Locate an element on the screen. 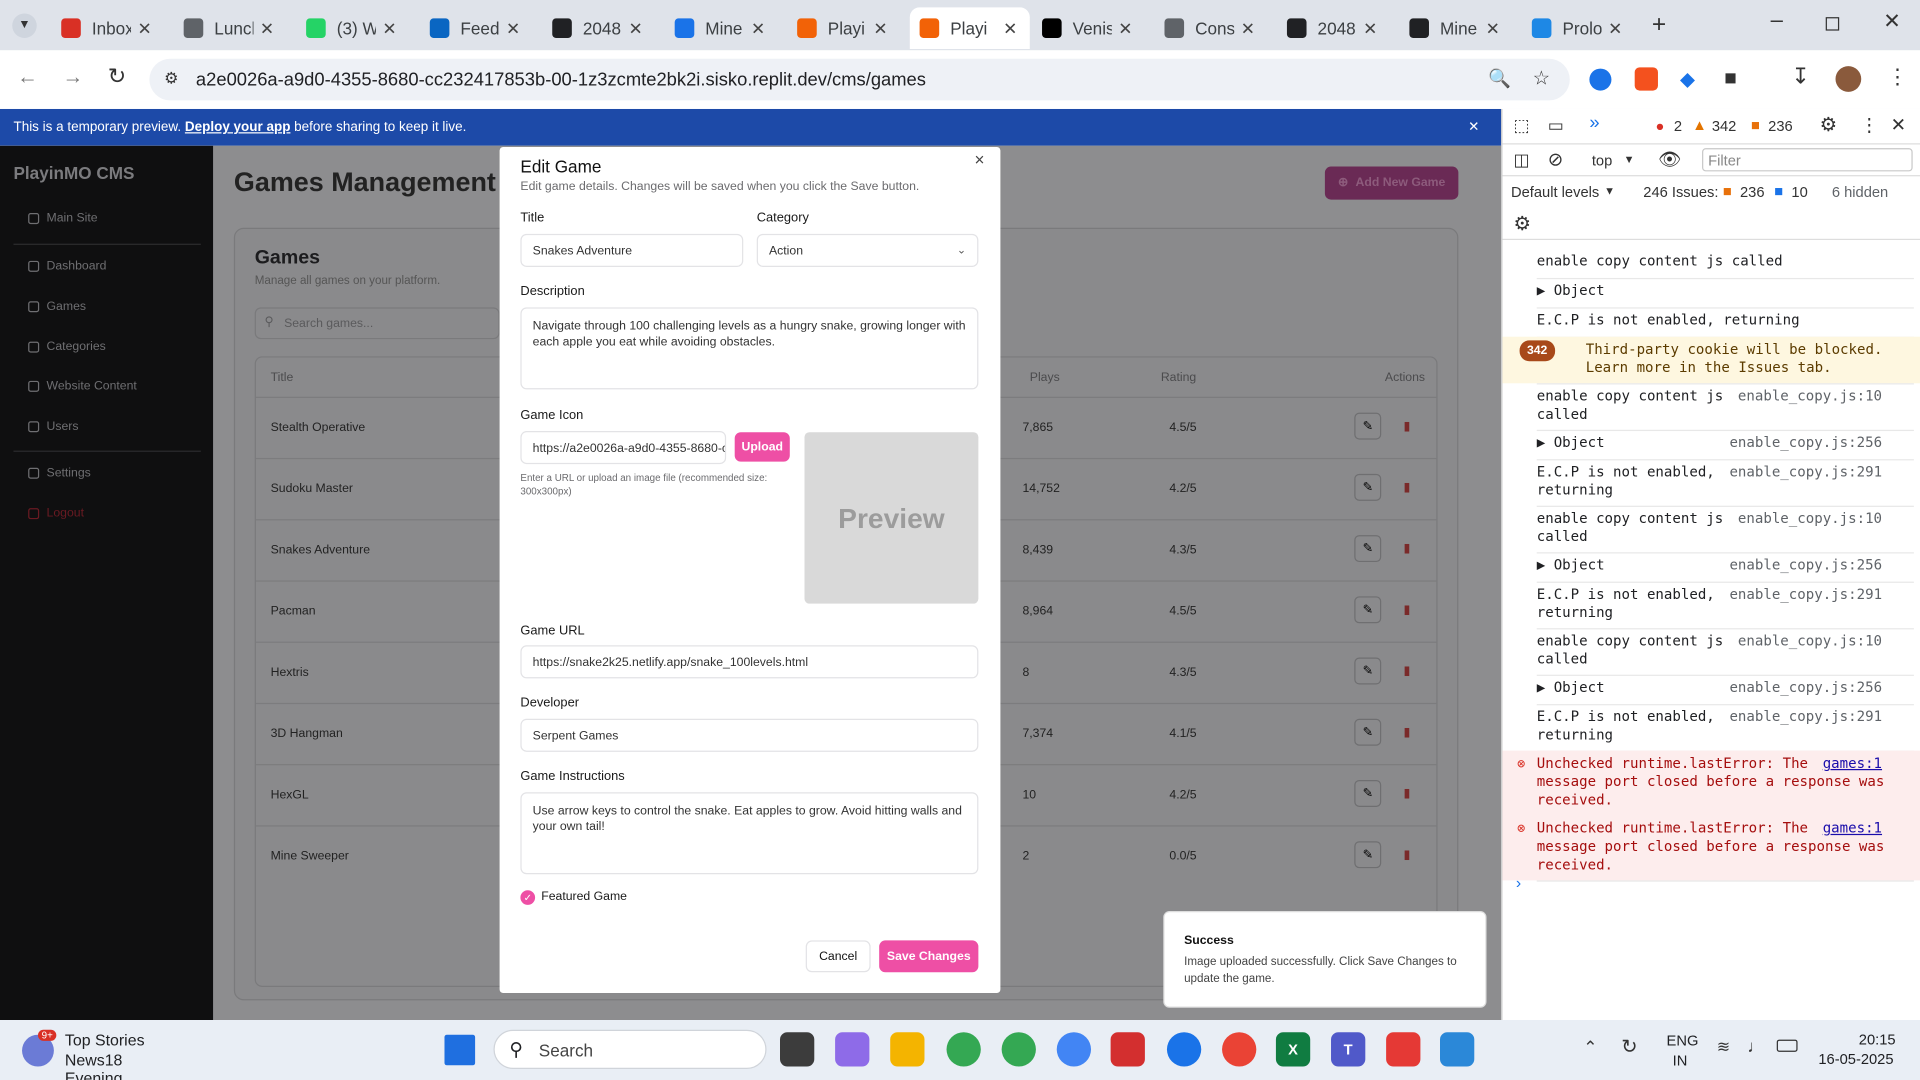 This screenshot has width=1920, height=1080. extension-icon: ◆ is located at coordinates (1687, 79).